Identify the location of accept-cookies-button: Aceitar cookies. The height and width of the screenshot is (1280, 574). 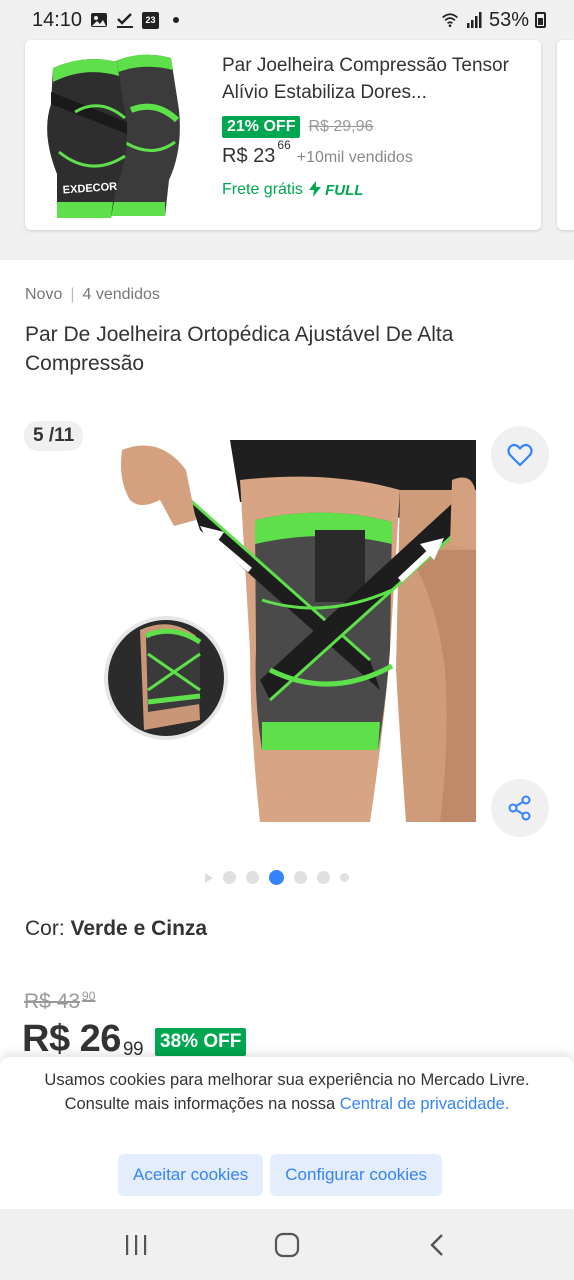
(191, 1175).